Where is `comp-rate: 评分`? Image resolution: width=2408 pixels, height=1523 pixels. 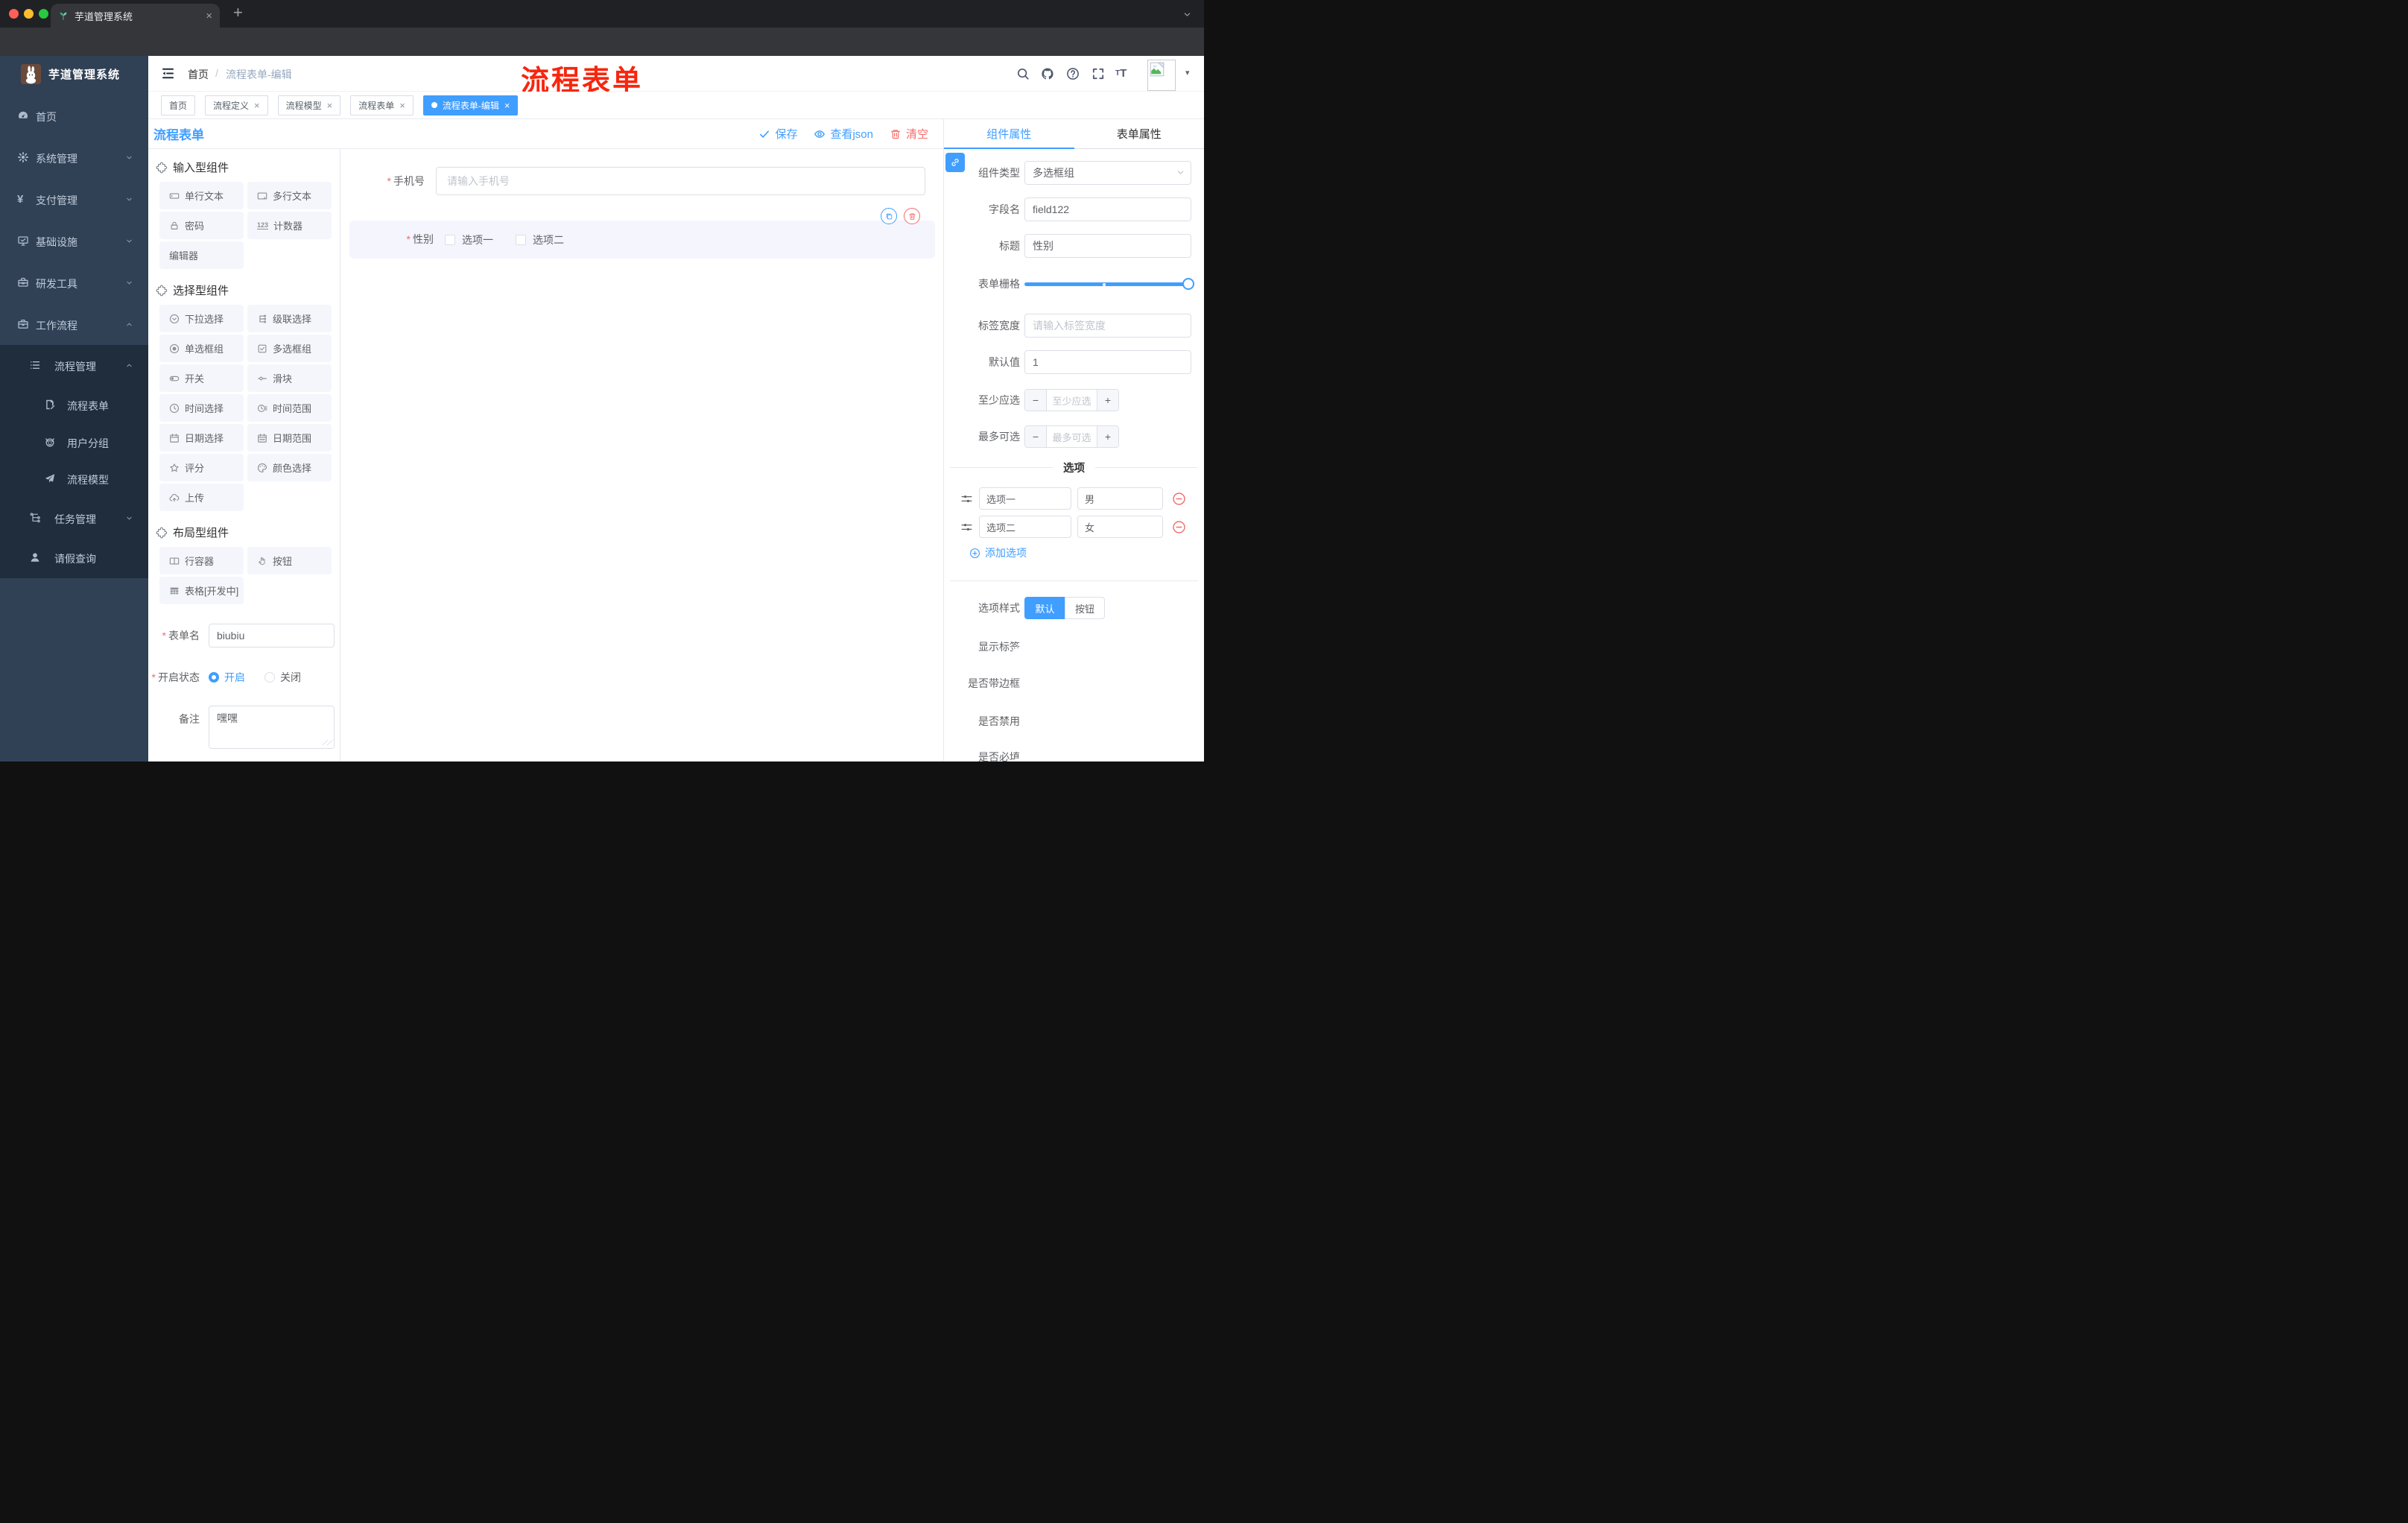
comp-rate: 评分 is located at coordinates (201, 468).